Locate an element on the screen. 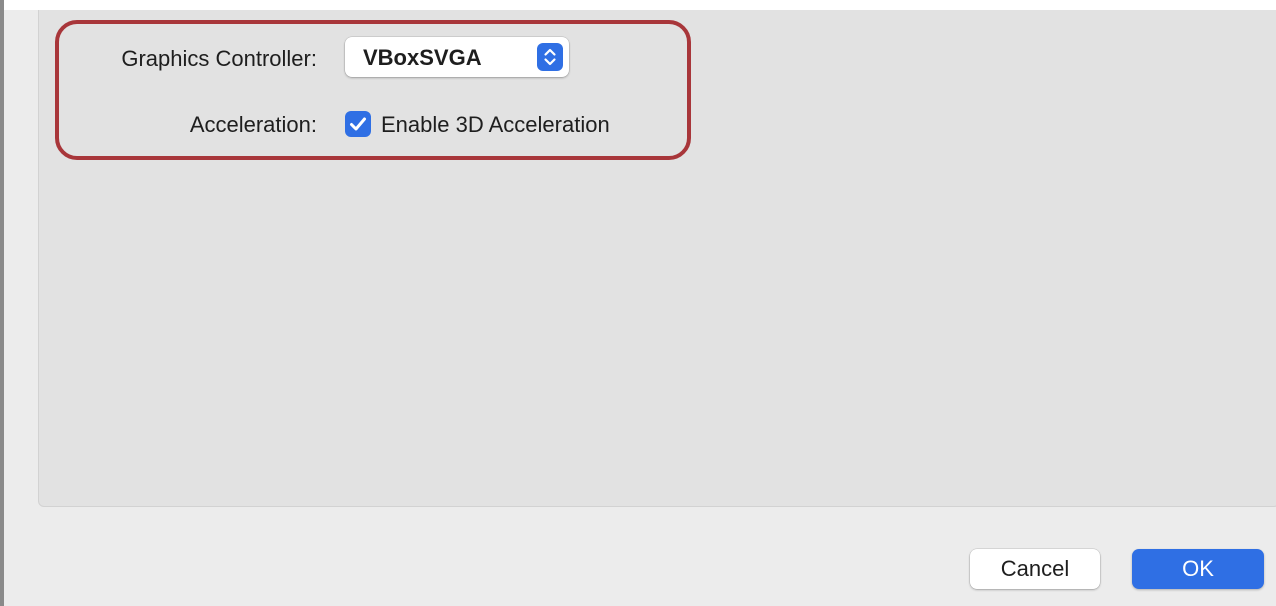 This screenshot has height=606, width=1276. acceleration-label: Acceleration: is located at coordinates (253, 124).